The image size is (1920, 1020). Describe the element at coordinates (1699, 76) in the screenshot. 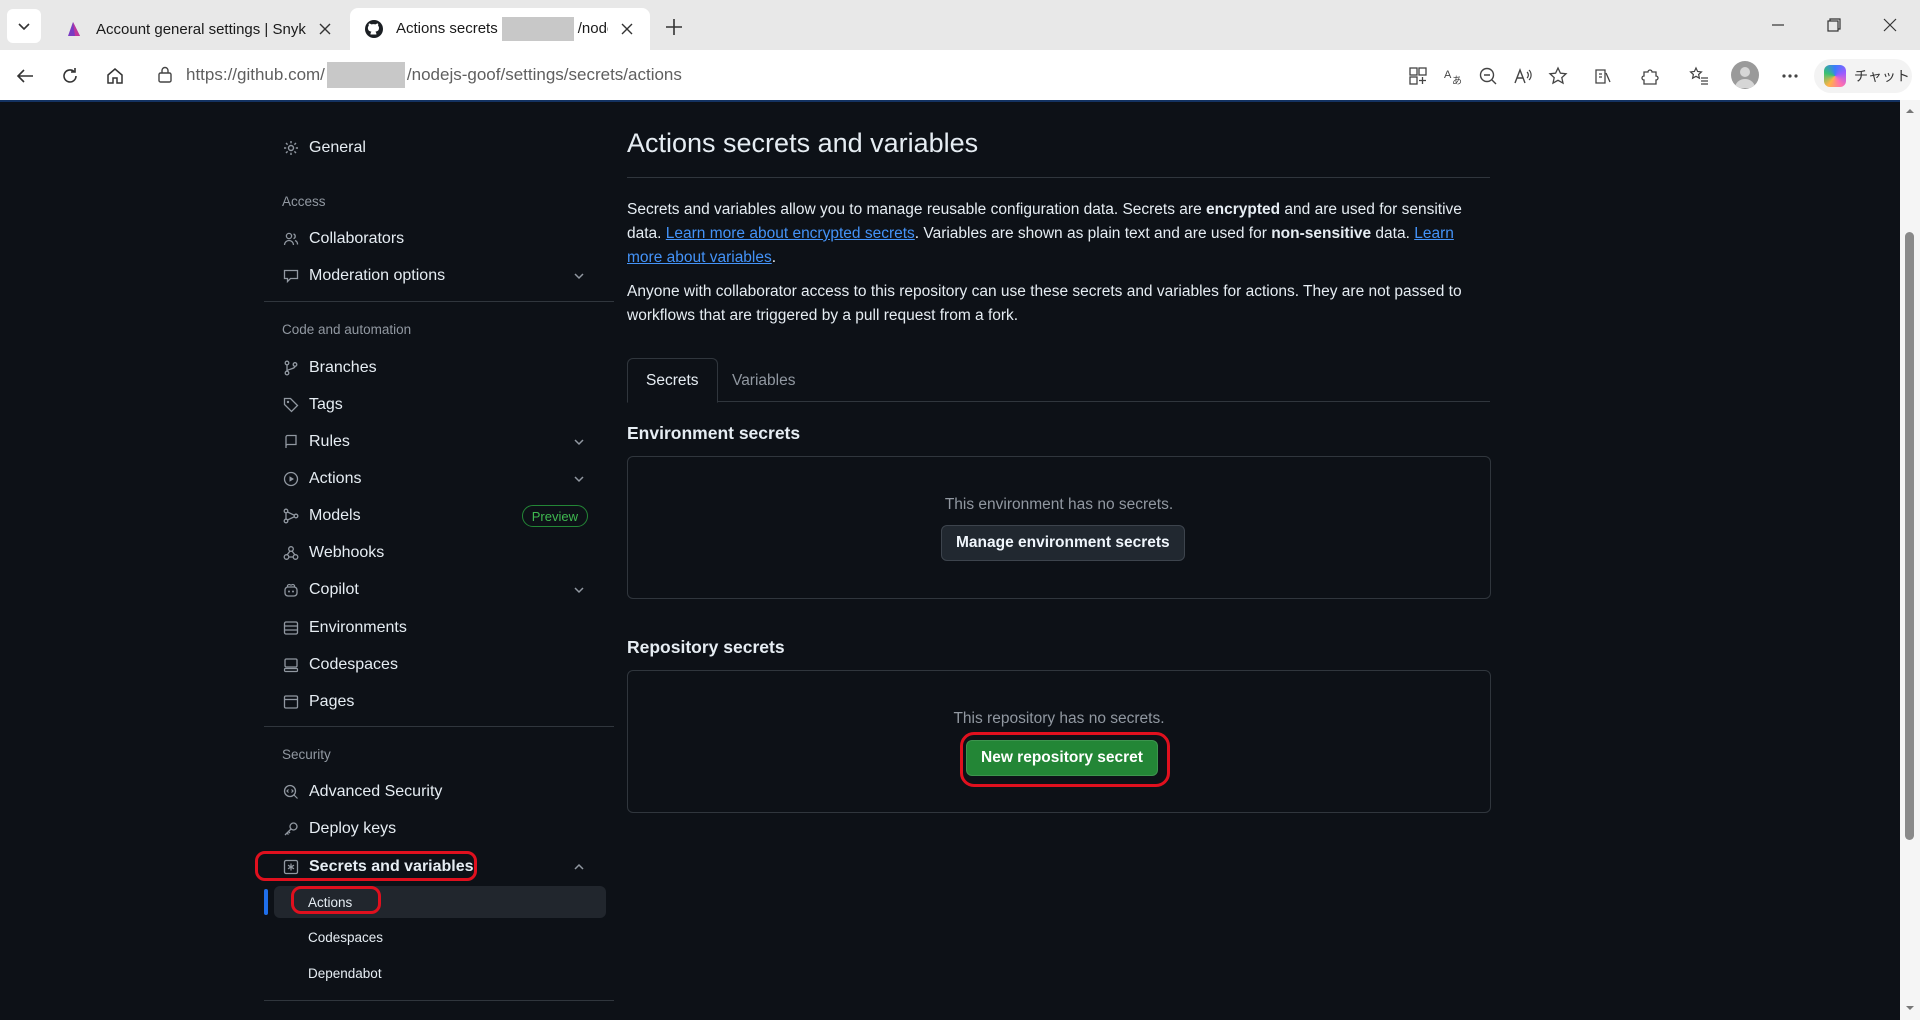

I see `favorites-button` at that location.